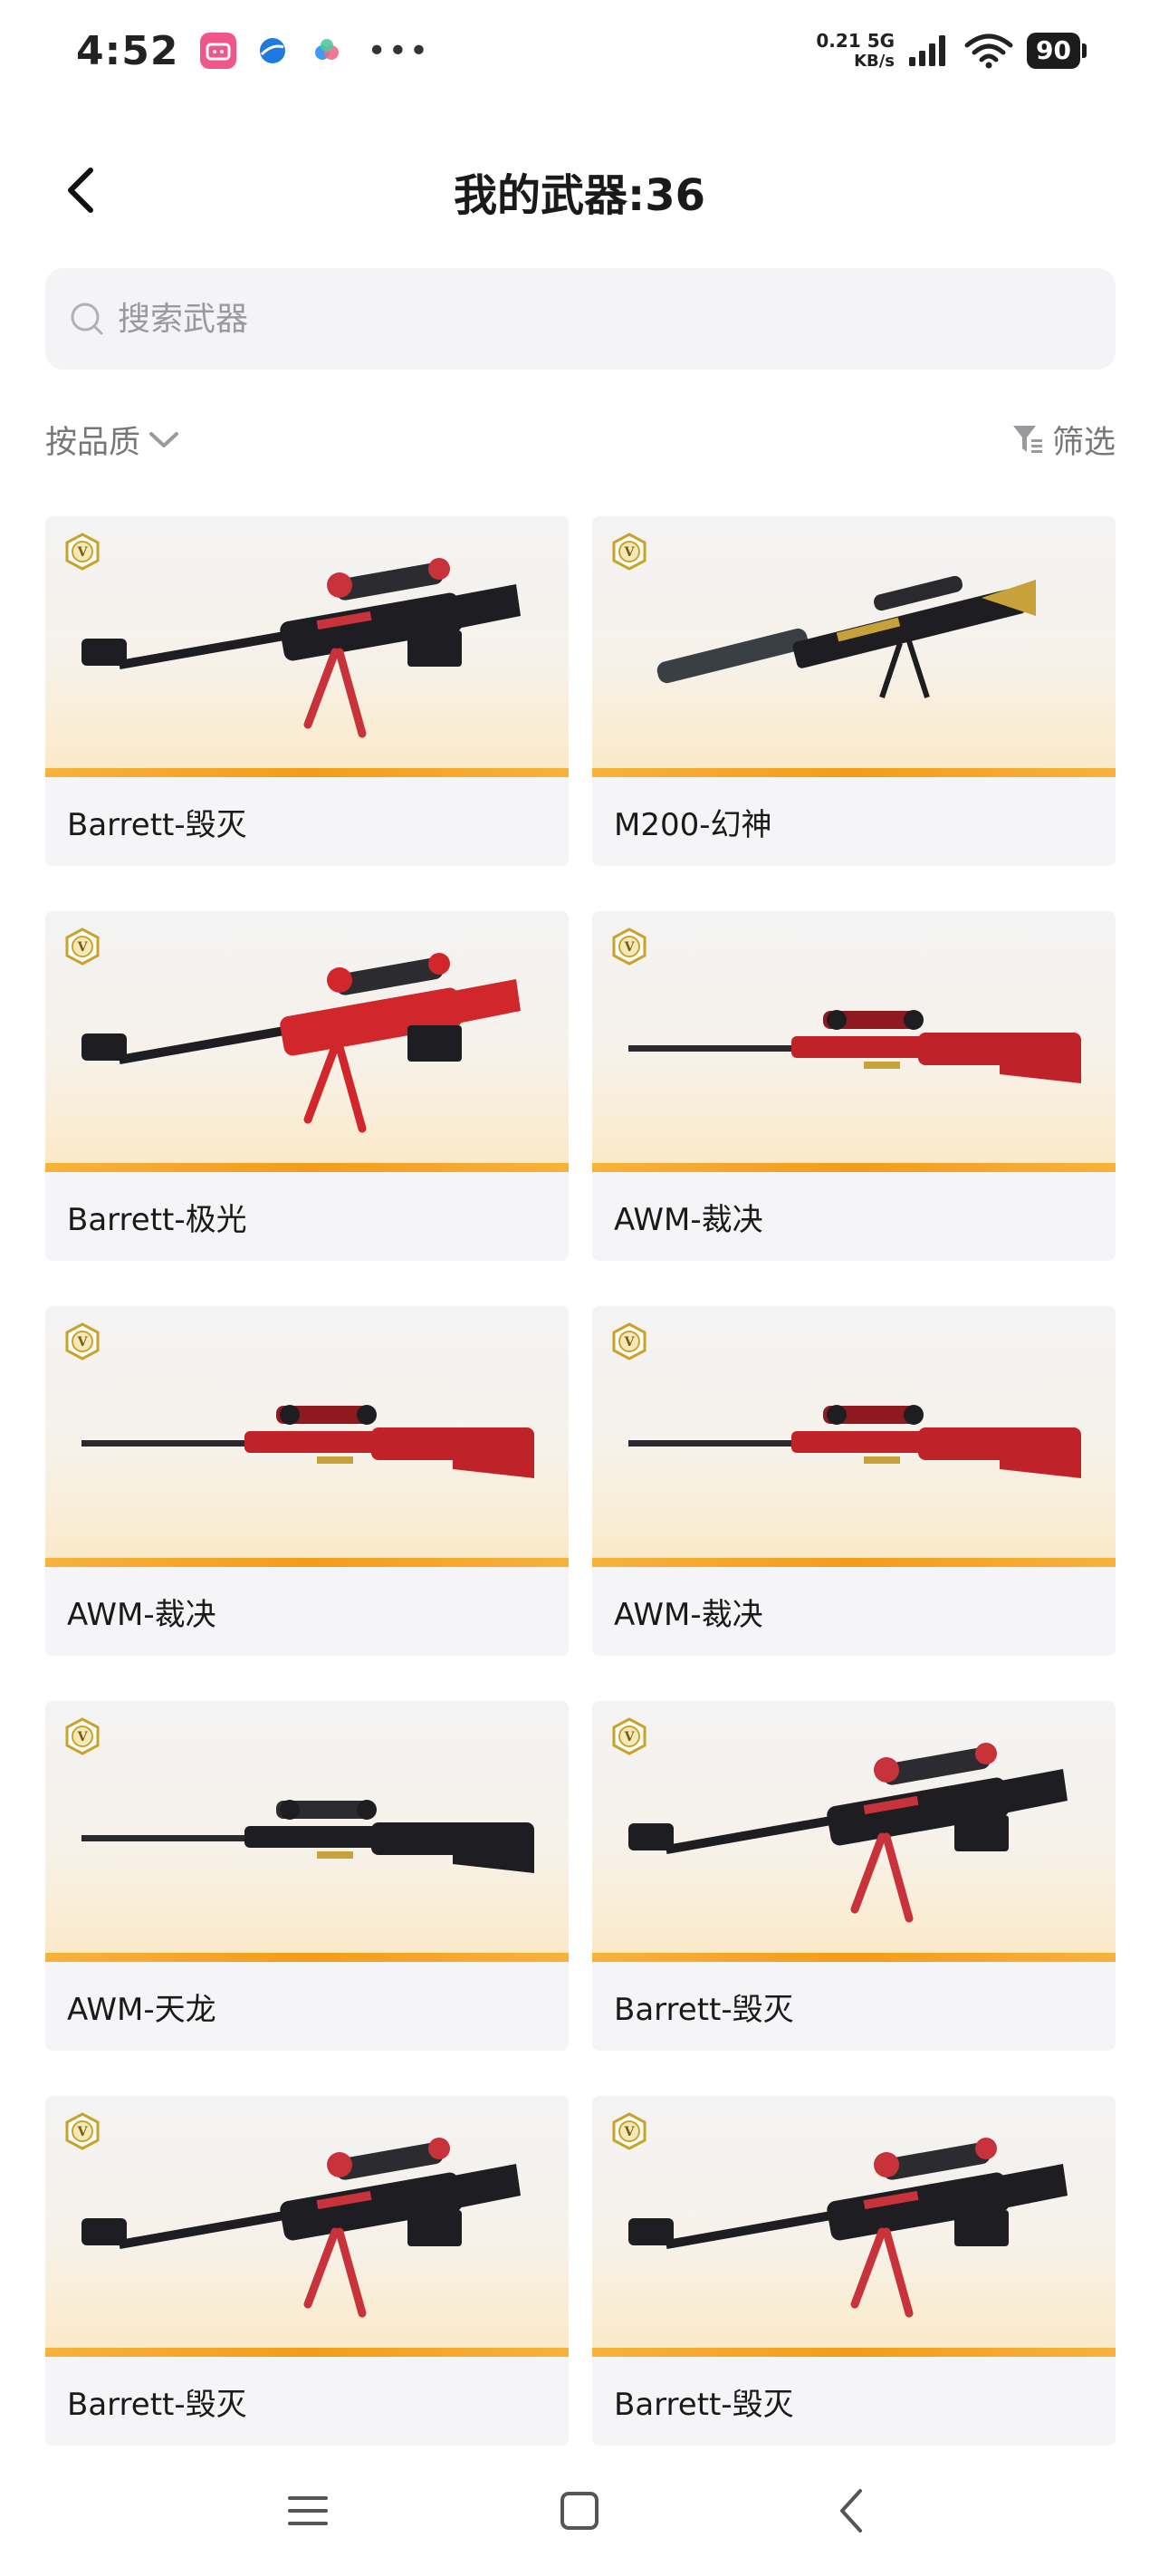  What do you see at coordinates (87, 319) in the screenshot?
I see `search-icon` at bounding box center [87, 319].